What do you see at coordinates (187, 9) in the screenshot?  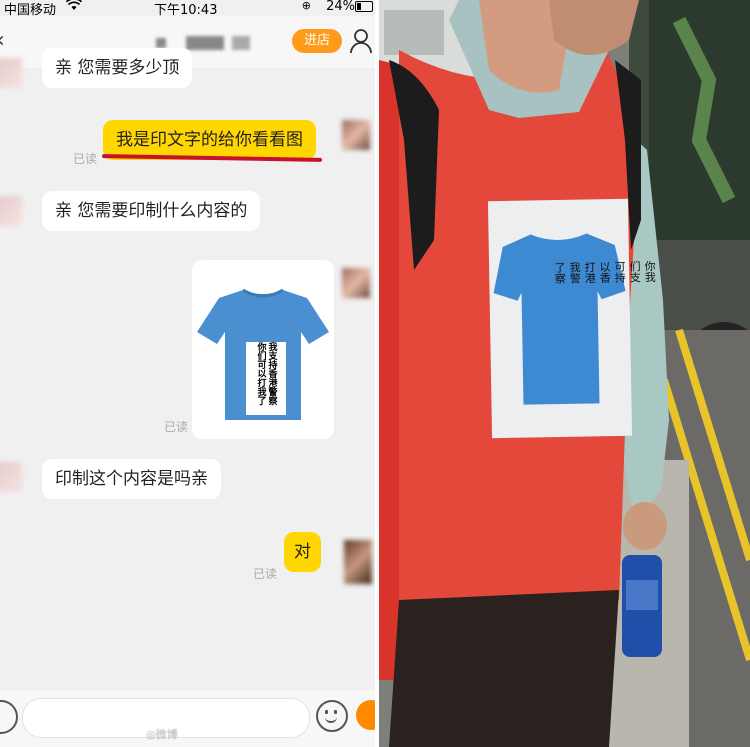 I see `status-bar: 中国移动 下午10:43 ⊕ 24%` at bounding box center [187, 9].